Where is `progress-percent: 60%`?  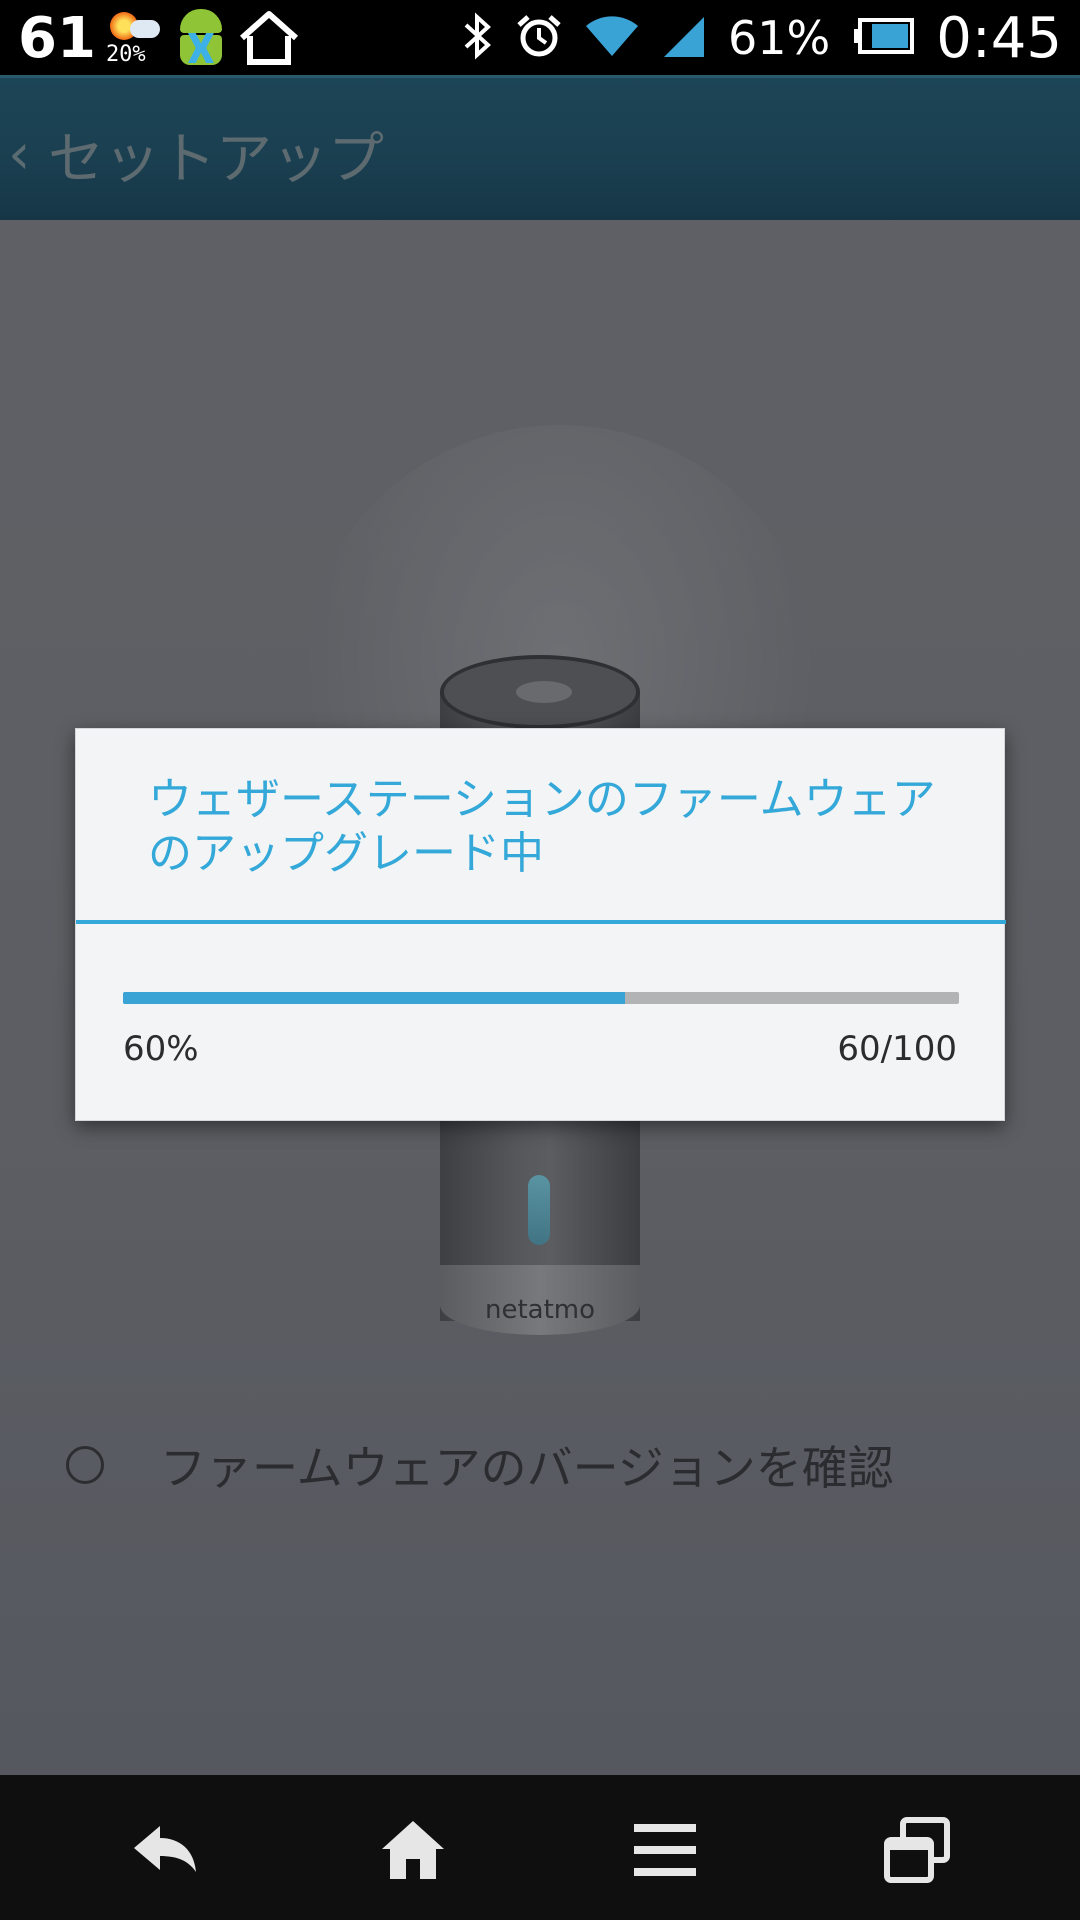 progress-percent: 60% is located at coordinates (161, 1049).